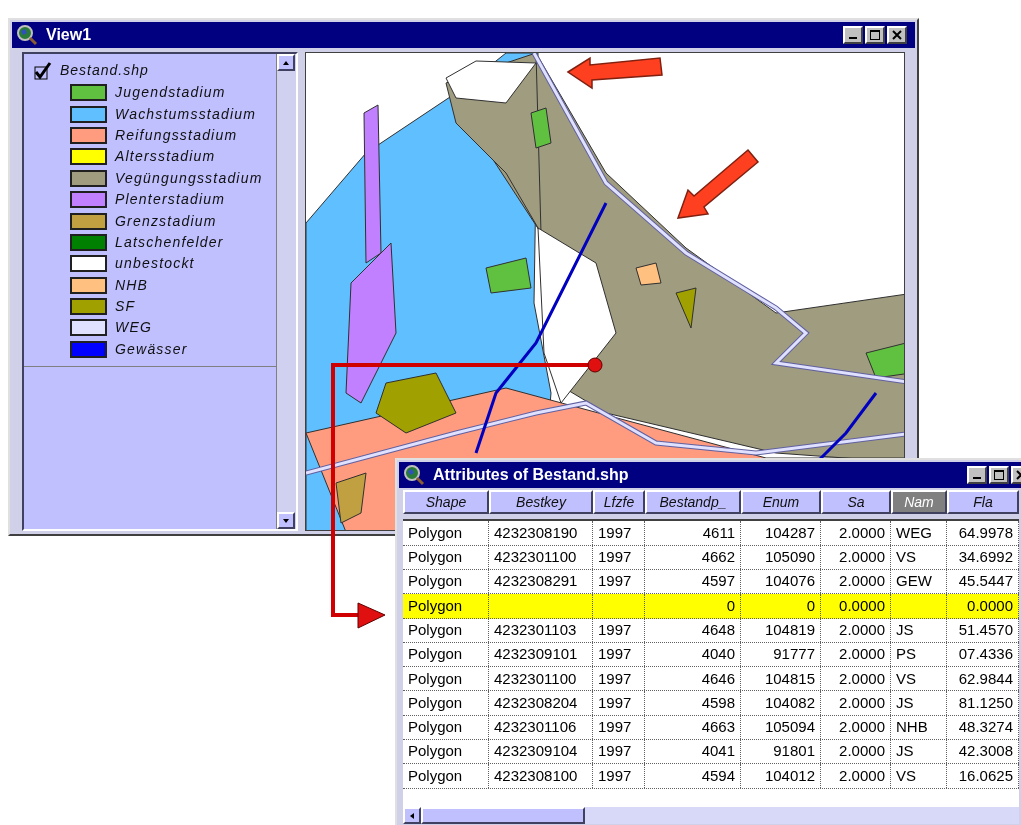  What do you see at coordinates (412, 815) in the screenshot?
I see `scroll-left-button` at bounding box center [412, 815].